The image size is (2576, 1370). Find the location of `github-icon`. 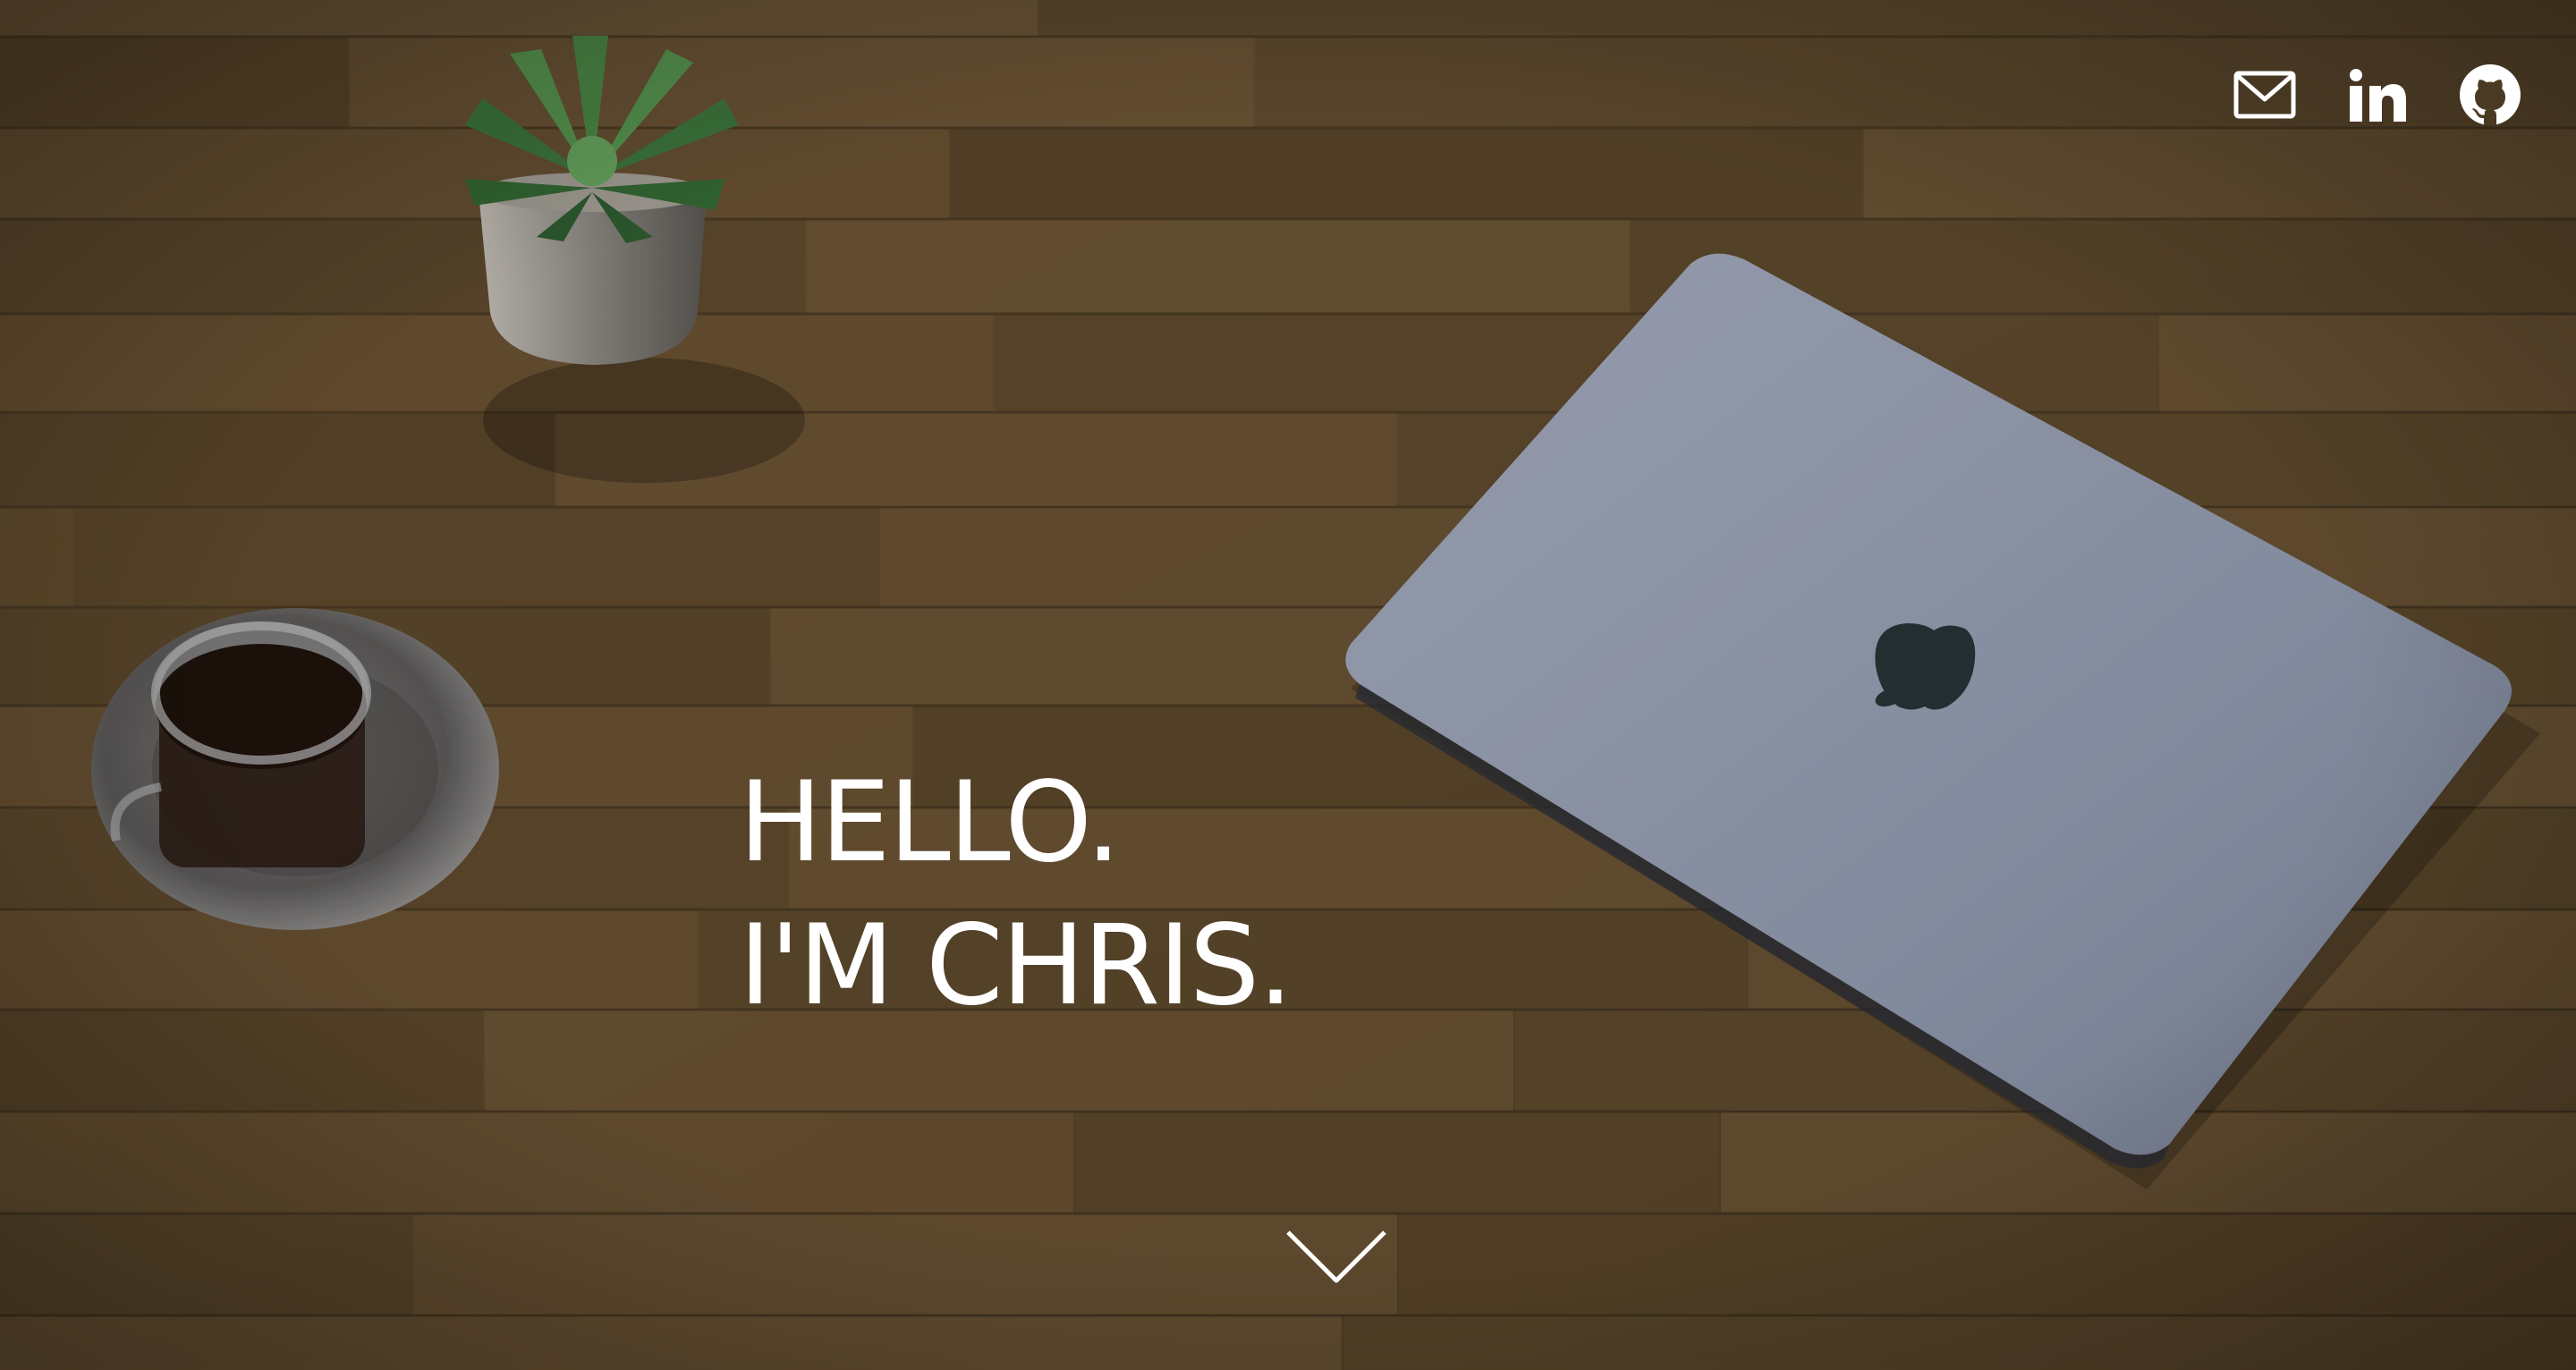

github-icon is located at coordinates (2490, 94).